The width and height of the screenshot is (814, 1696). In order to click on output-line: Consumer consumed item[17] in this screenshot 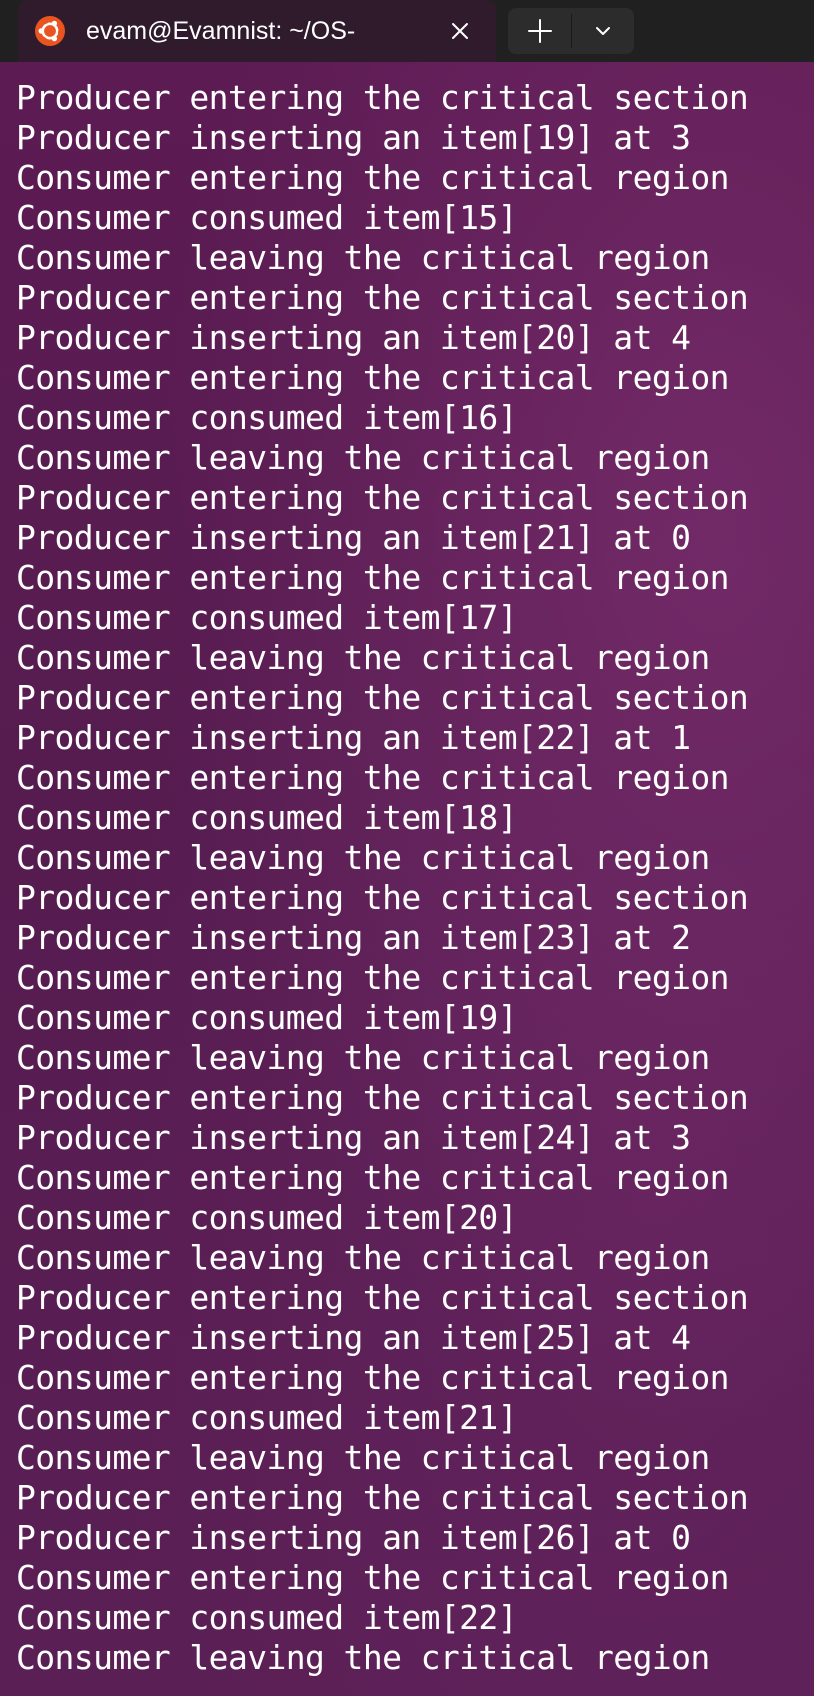, I will do `click(267, 617)`.